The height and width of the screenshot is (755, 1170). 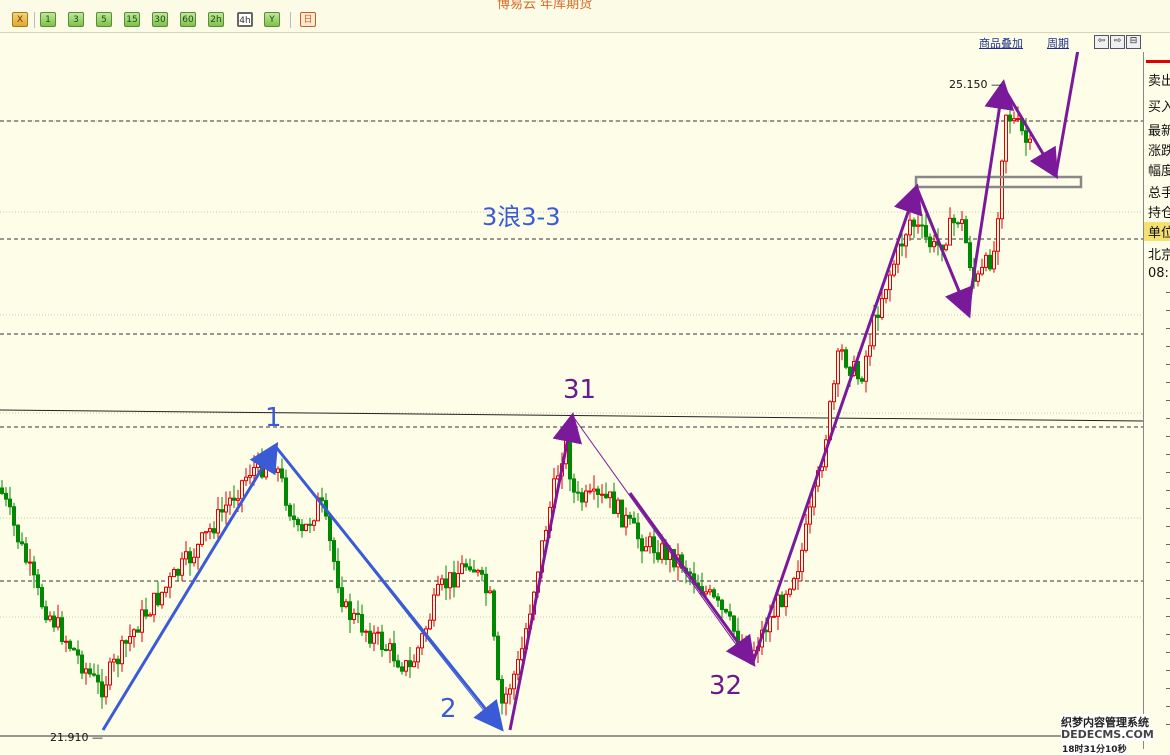 I want to click on side-label-5: 总手, so click(x=1159, y=193).